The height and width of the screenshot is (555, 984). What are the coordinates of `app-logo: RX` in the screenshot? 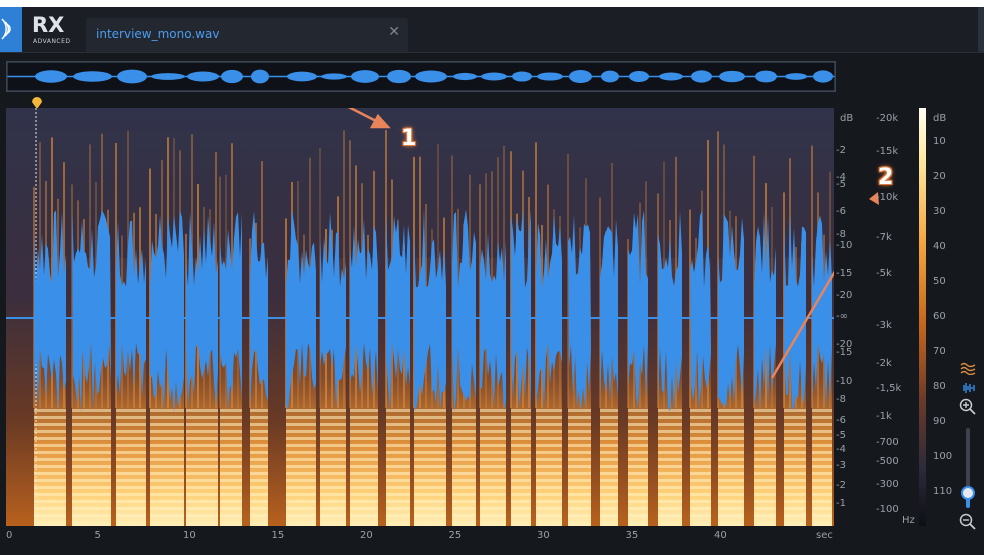 It's located at (48, 25).